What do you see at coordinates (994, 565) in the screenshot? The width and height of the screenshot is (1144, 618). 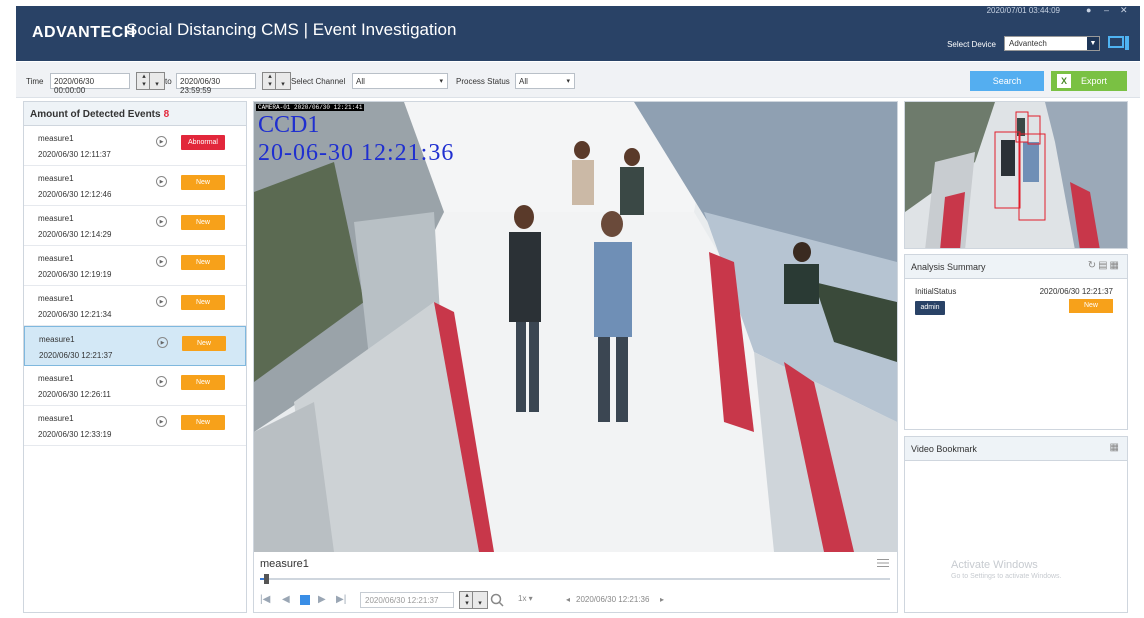 I see `watermark-title: Activate Windows` at bounding box center [994, 565].